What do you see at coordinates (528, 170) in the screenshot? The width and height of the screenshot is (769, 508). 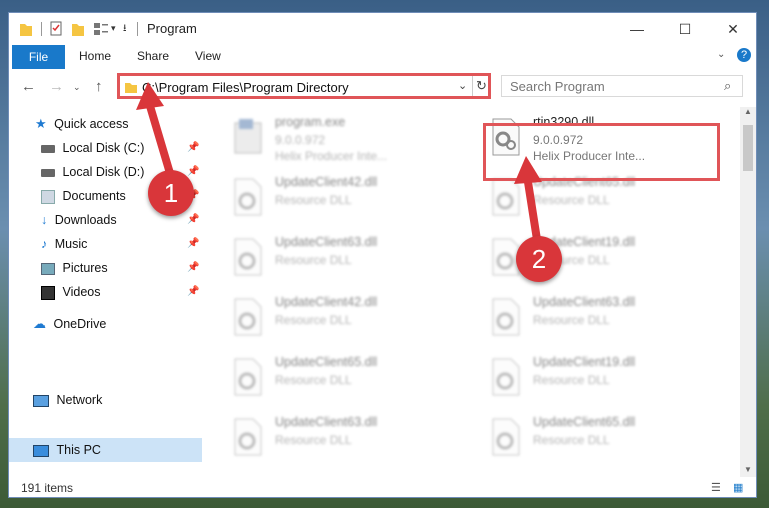 I see `arrow-2-head` at bounding box center [528, 170].